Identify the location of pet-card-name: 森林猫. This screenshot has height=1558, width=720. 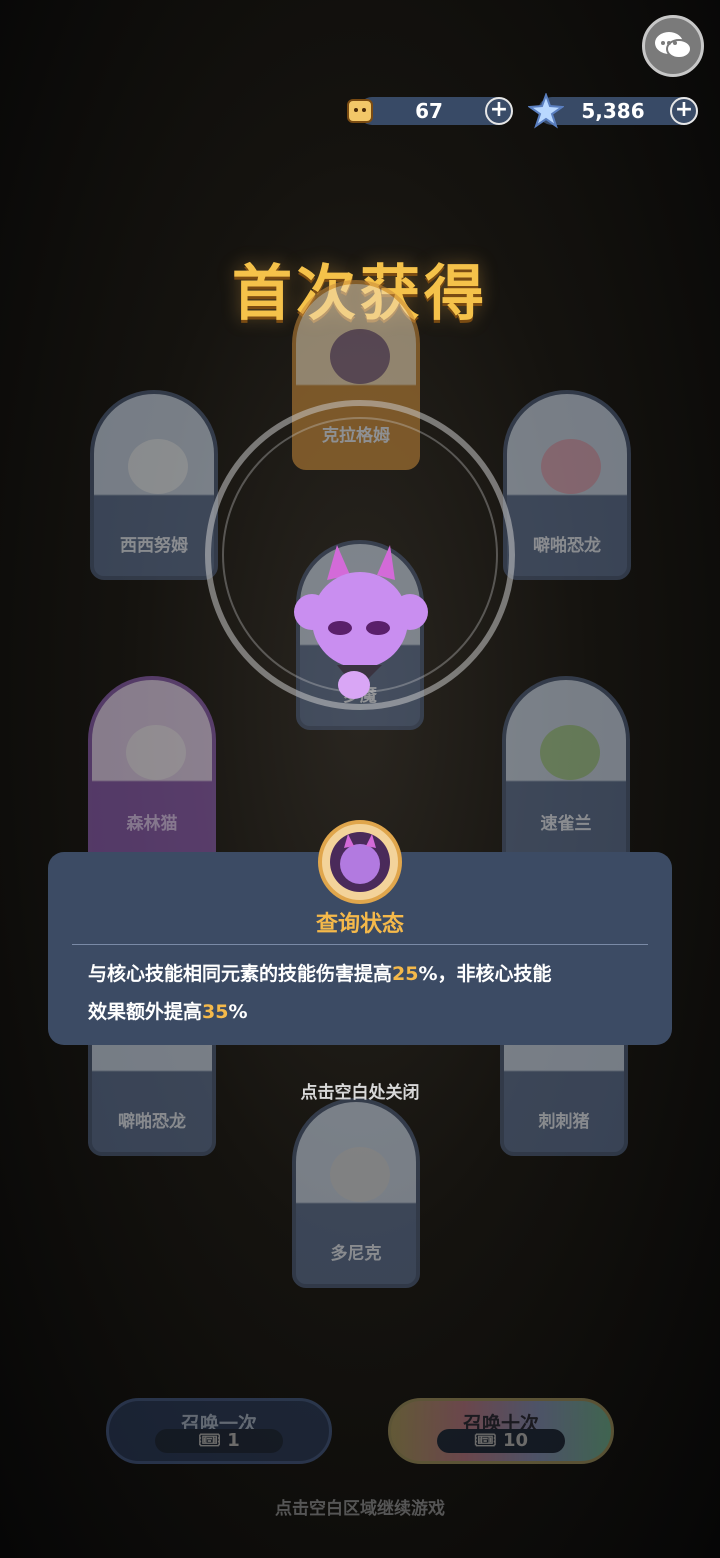
(152, 824).